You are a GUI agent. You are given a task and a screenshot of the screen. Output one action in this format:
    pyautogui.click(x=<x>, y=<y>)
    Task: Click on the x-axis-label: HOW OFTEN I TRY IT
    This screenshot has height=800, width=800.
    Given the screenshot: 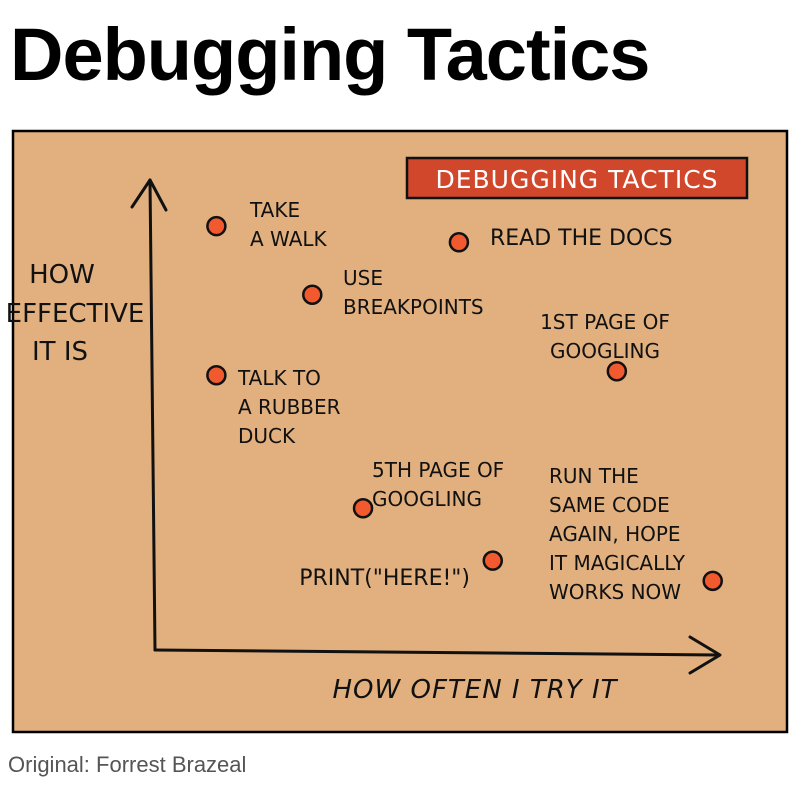 What is the action you would take?
    pyautogui.click(x=475, y=690)
    